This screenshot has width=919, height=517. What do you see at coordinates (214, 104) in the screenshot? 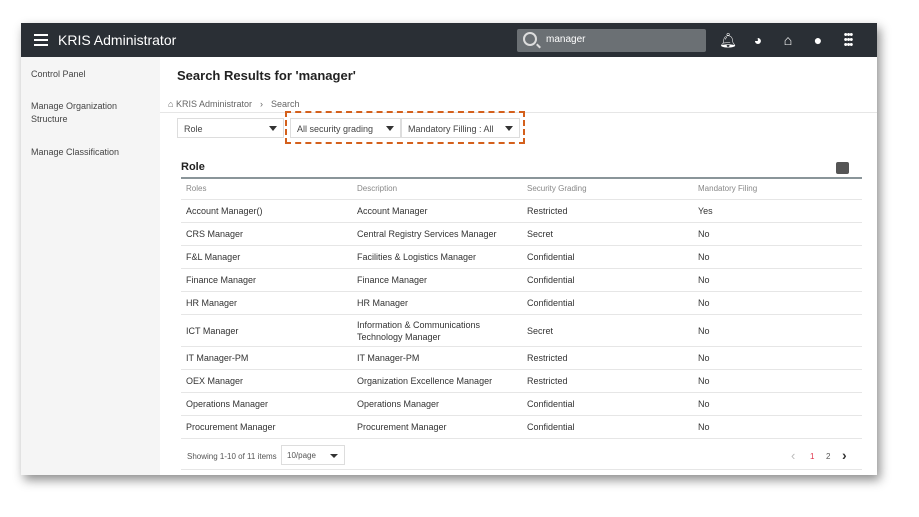
I see `breadcrumb-home: KRIS Administrator` at bounding box center [214, 104].